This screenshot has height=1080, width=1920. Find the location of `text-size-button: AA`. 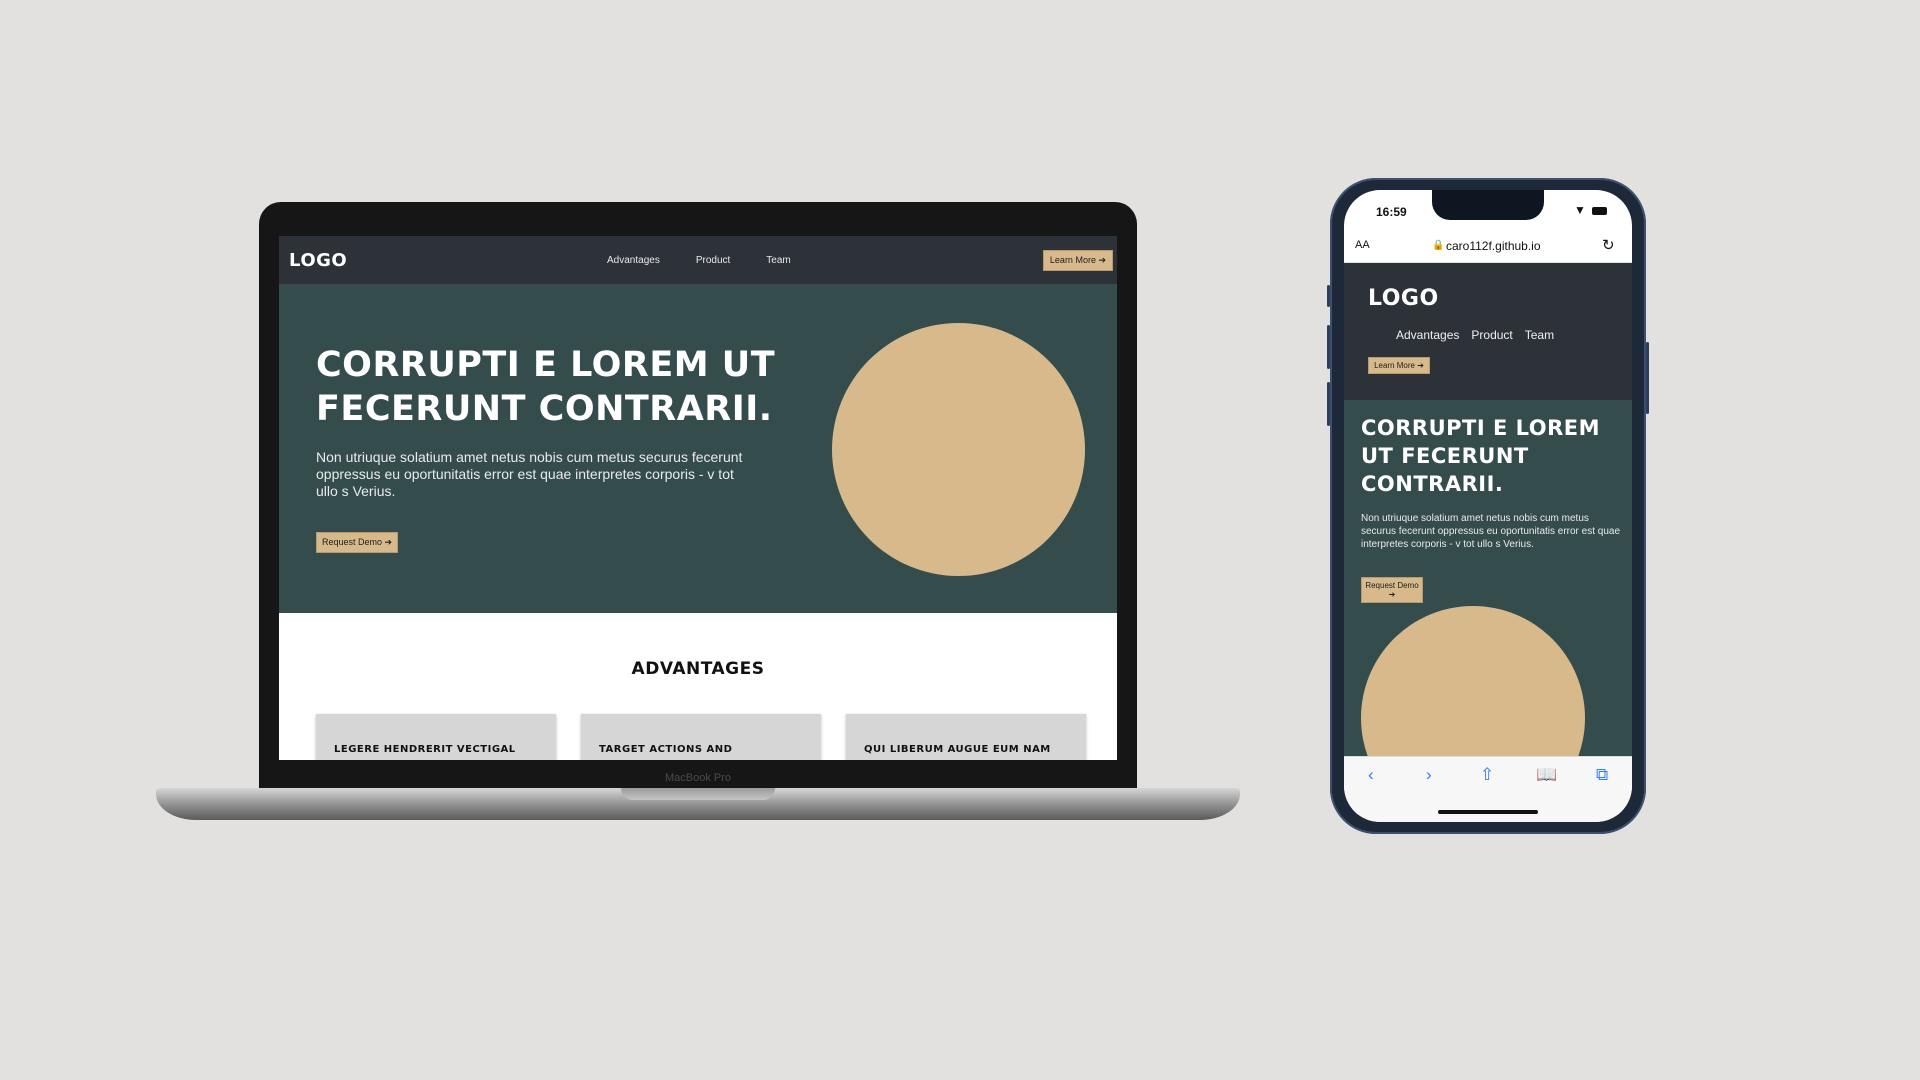

text-size-button: AA is located at coordinates (1362, 245).